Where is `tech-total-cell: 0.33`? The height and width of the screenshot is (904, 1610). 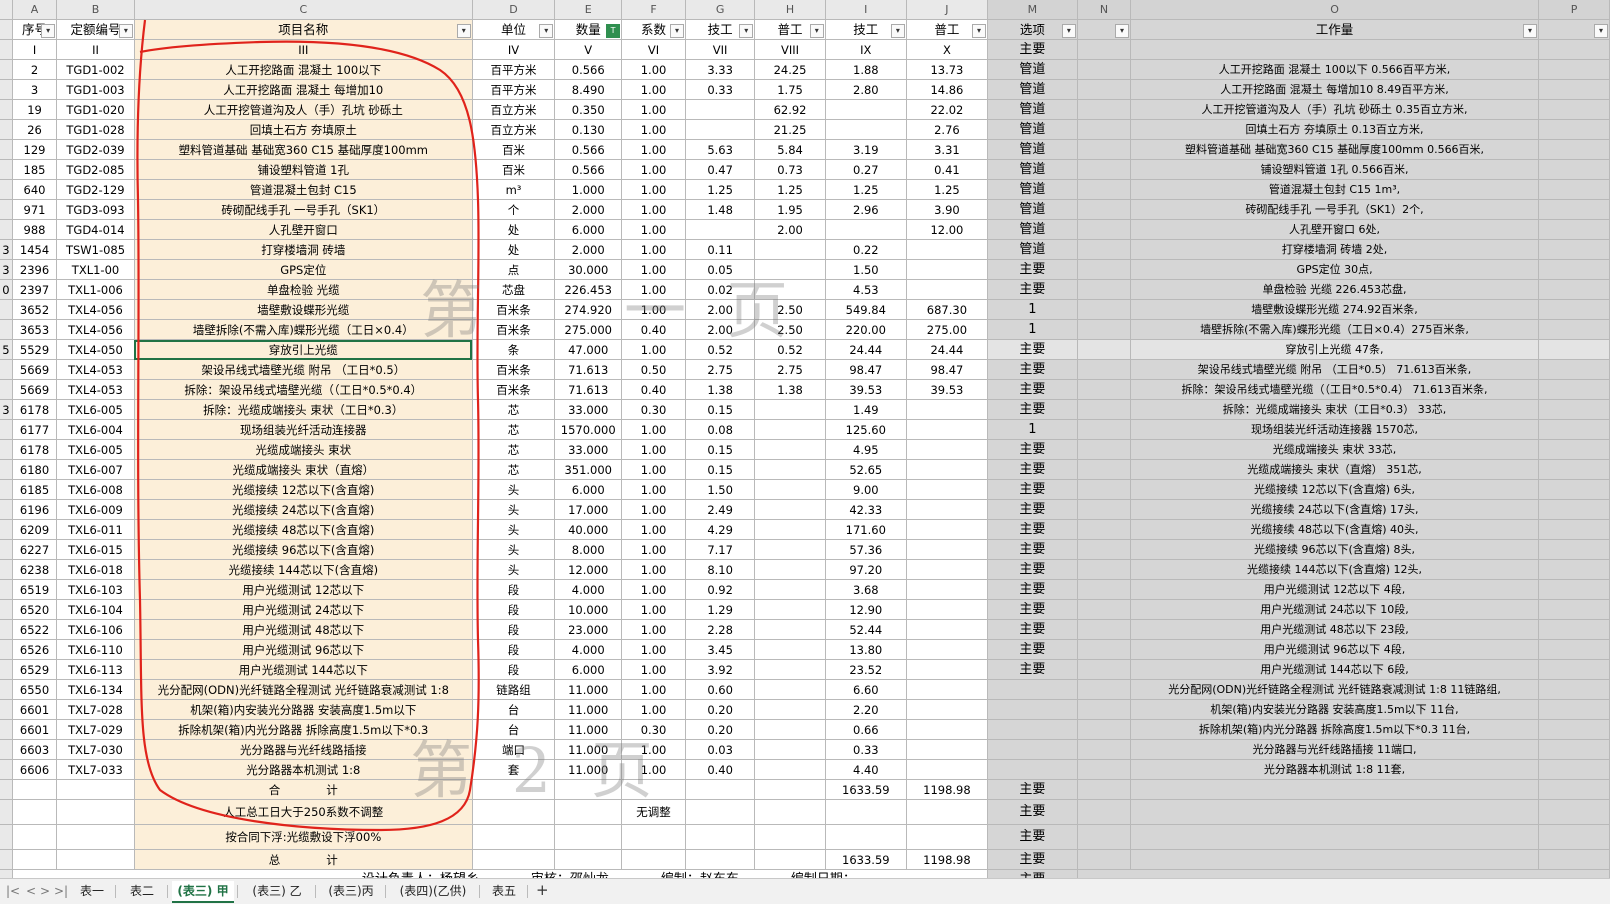
tech-total-cell: 0.33 is located at coordinates (866, 749).